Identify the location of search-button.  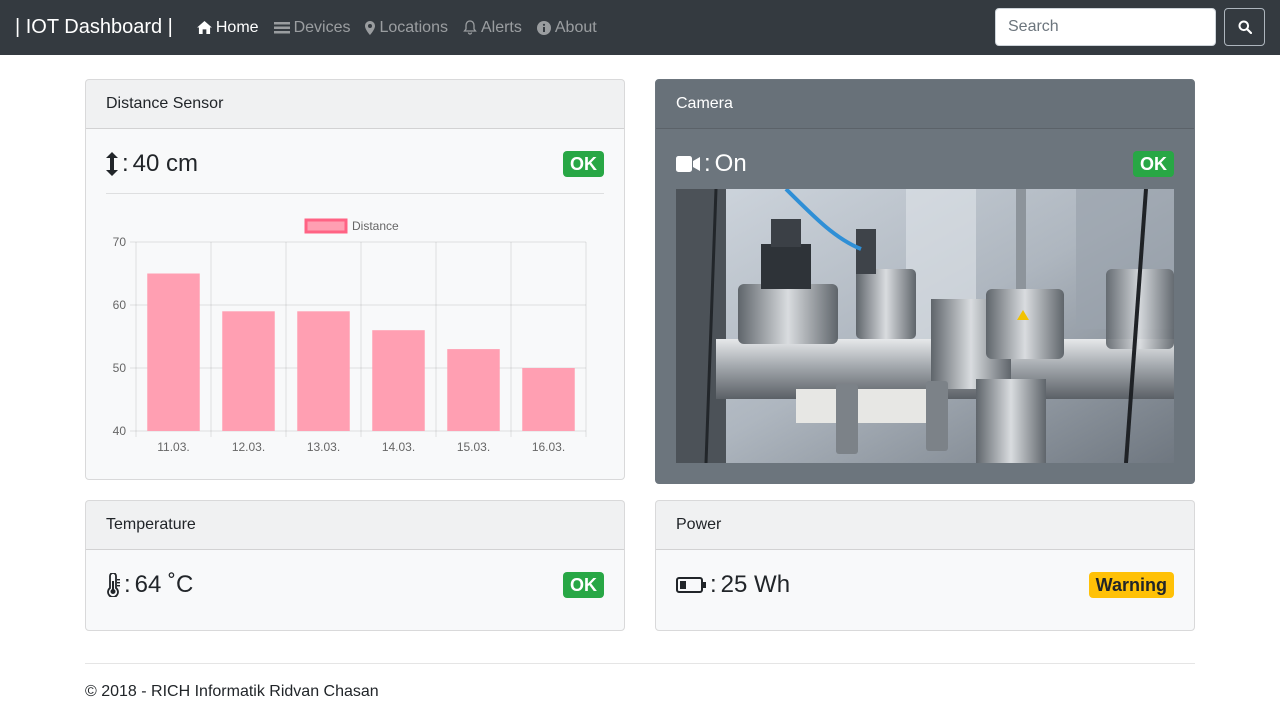
(1244, 27).